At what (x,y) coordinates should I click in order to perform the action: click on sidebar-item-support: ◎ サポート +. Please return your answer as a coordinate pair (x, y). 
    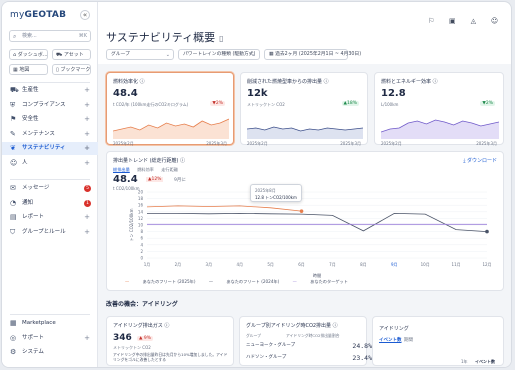
    Looking at the image, I should click on (50, 338).